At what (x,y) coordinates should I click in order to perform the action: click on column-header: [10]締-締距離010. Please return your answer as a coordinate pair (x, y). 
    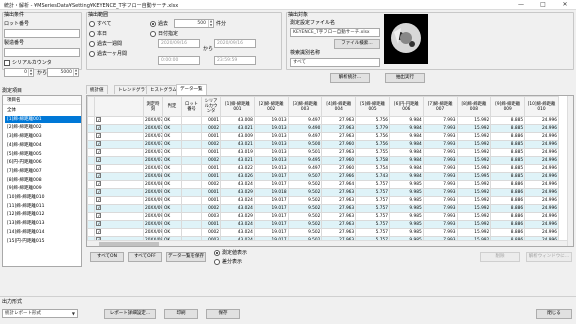
    Looking at the image, I should click on (541, 106).